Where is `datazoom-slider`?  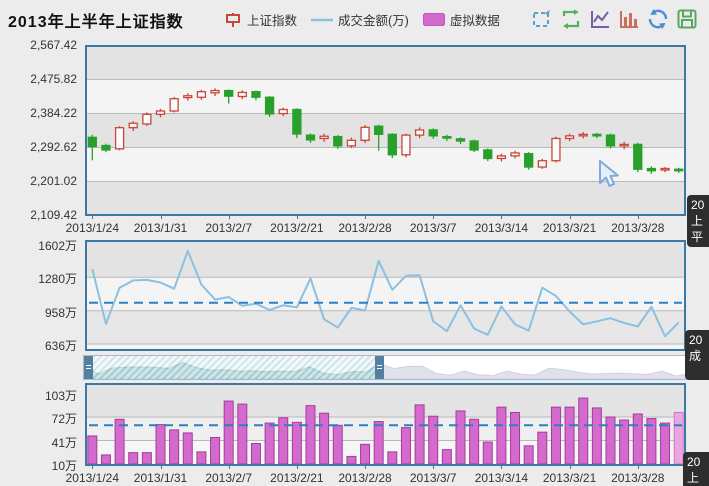 datazoom-slider is located at coordinates (387, 367).